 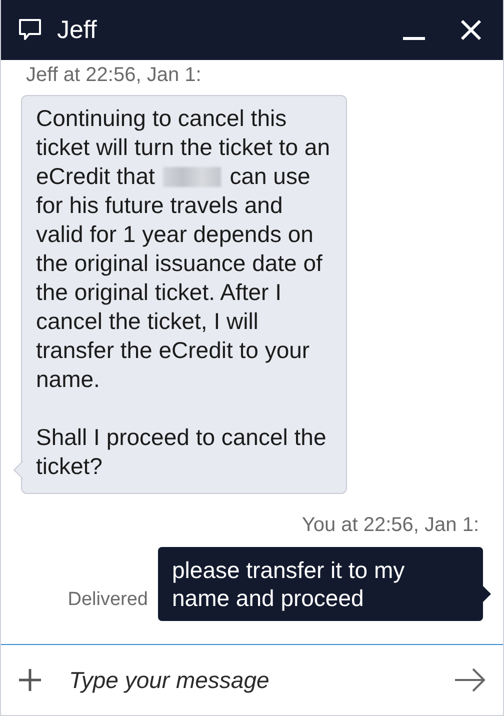 What do you see at coordinates (414, 38) in the screenshot?
I see `minimize-icon` at bounding box center [414, 38].